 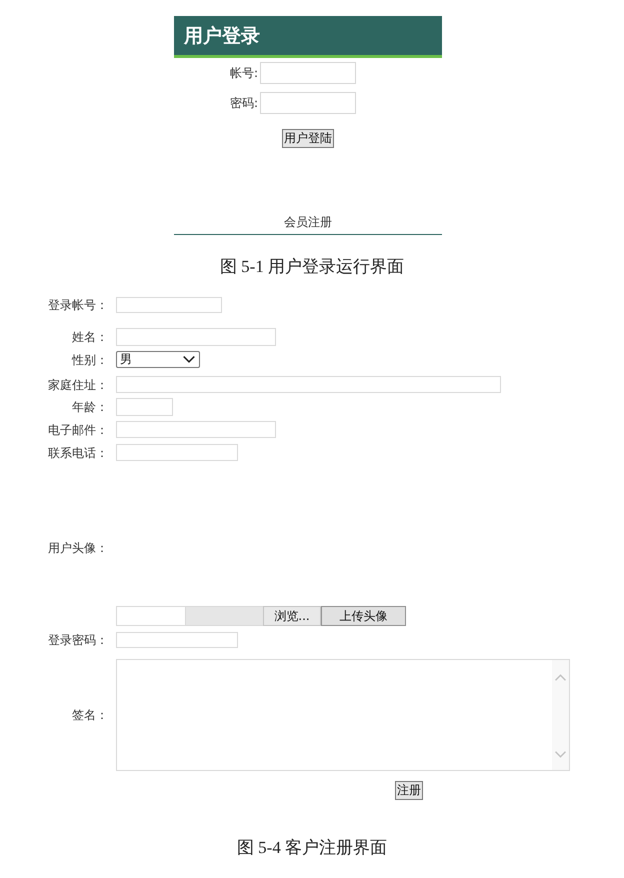 What do you see at coordinates (308, 73) in the screenshot?
I see `account-input` at bounding box center [308, 73].